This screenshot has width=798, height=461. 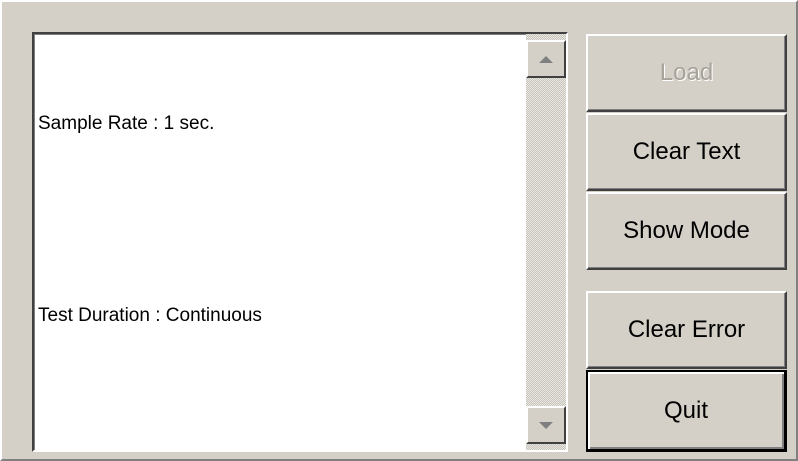 I want to click on scroll-down-button, so click(x=546, y=425).